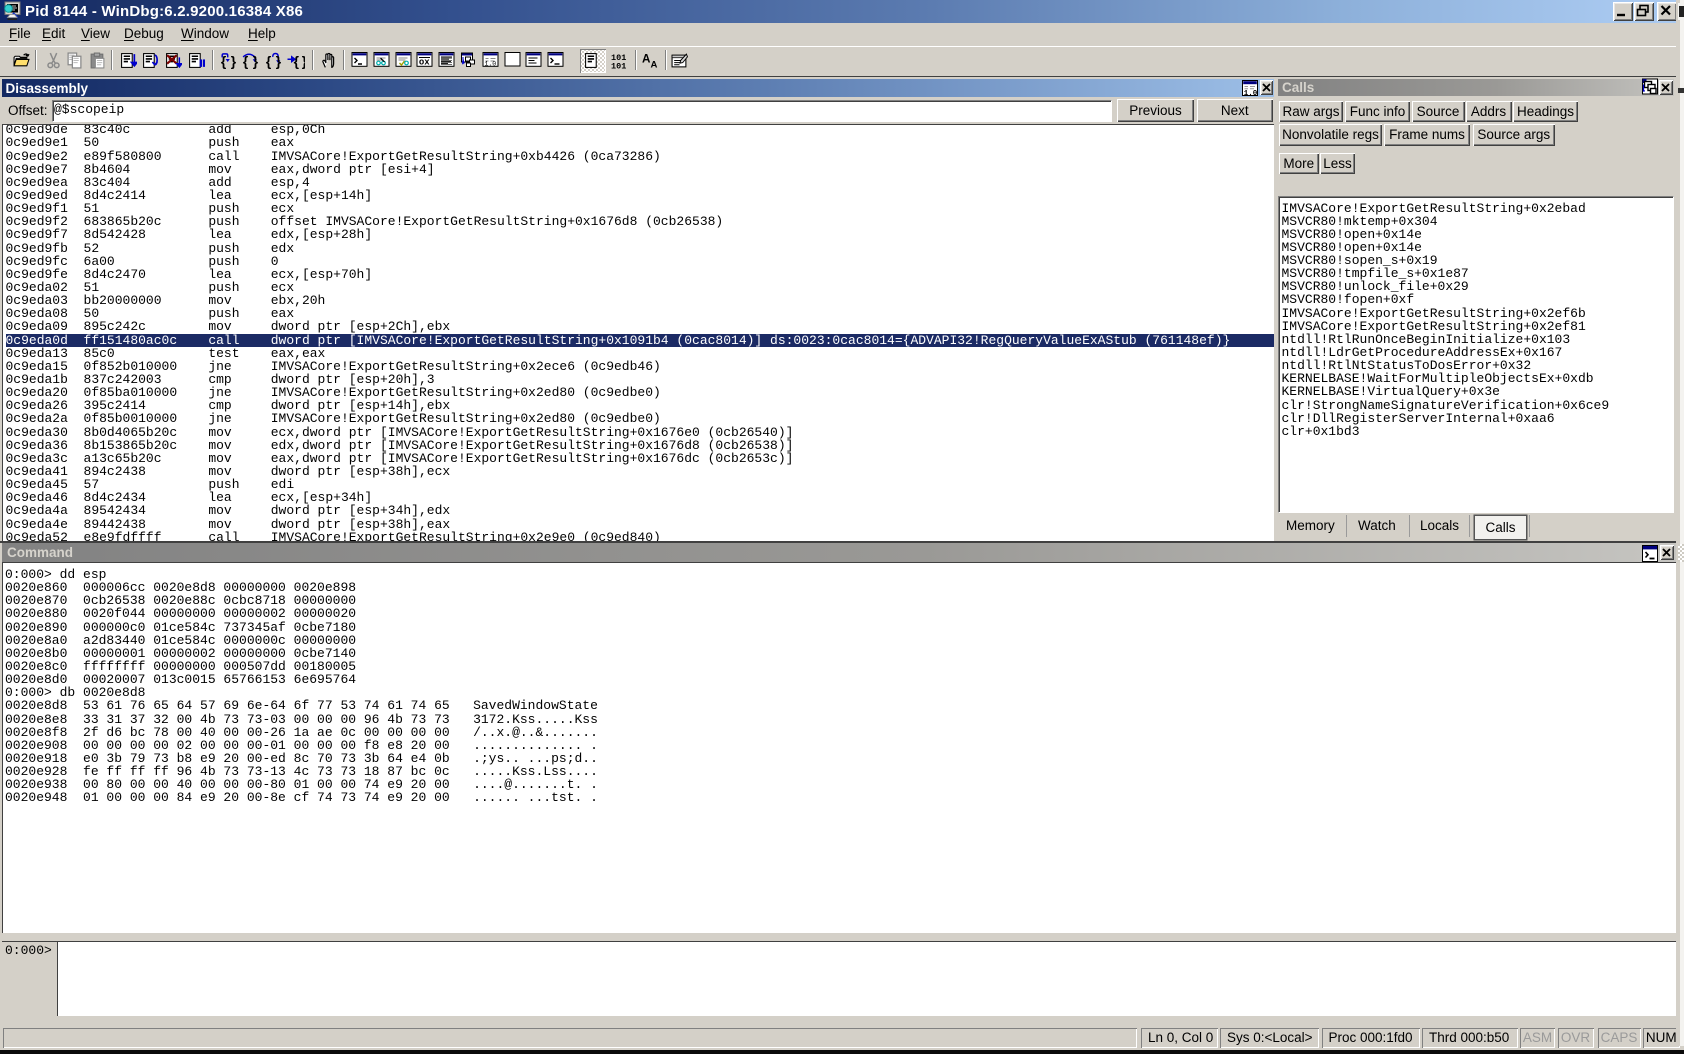 The height and width of the screenshot is (1054, 1684). What do you see at coordinates (618, 65) in the screenshot?
I see `svg-text: 101` at bounding box center [618, 65].